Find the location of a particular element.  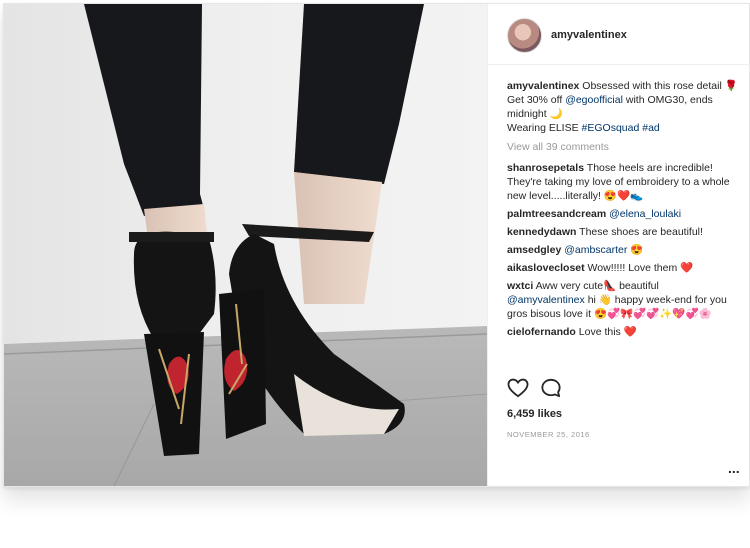

comment-username: cielofernando is located at coordinates (541, 332).